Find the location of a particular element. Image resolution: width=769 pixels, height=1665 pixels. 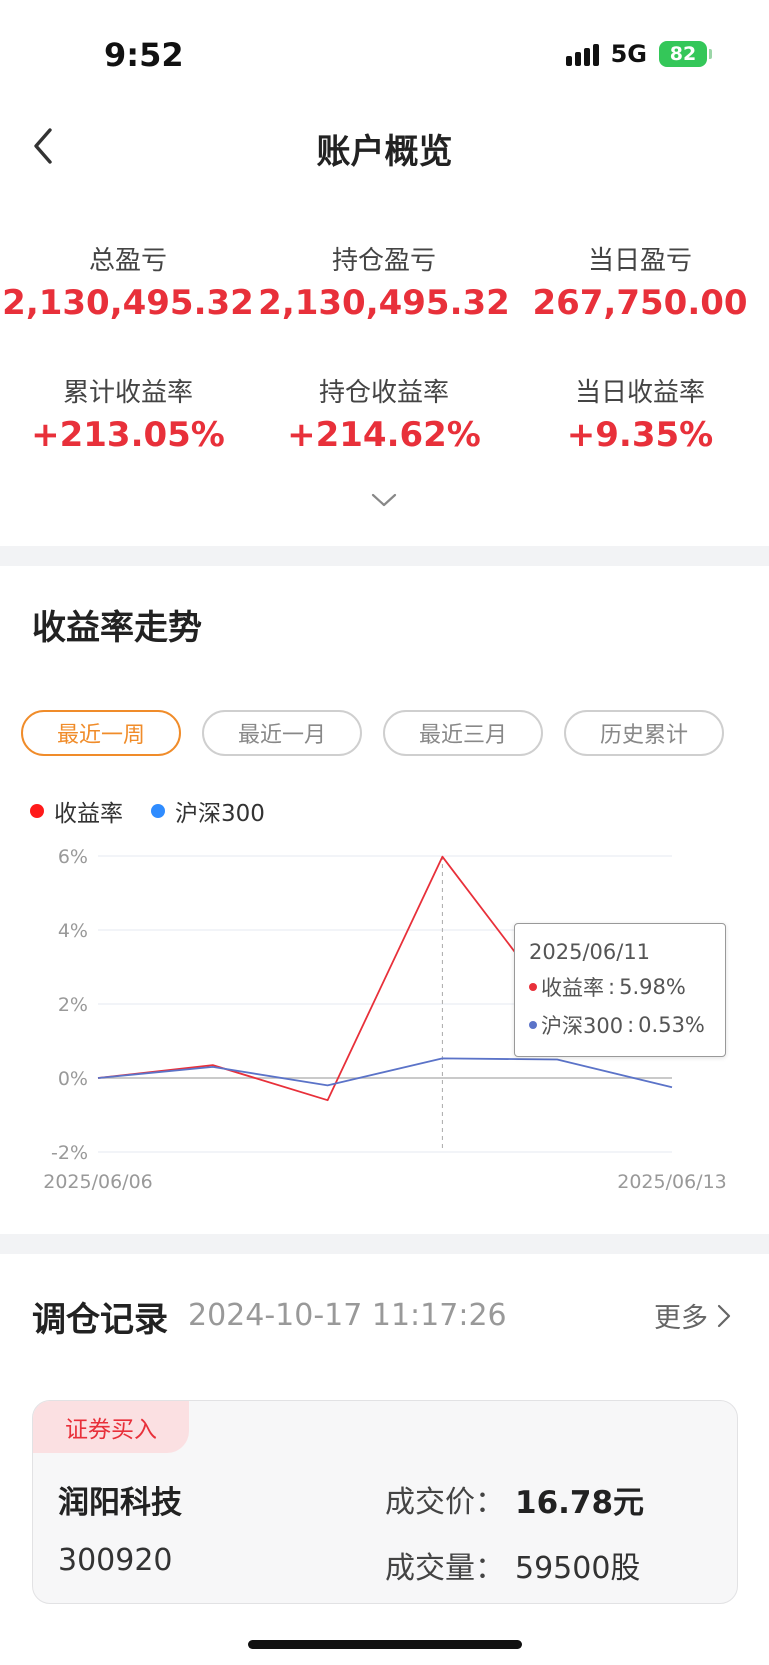

record-section-title: 调仓记录 is located at coordinates (100, 1320).